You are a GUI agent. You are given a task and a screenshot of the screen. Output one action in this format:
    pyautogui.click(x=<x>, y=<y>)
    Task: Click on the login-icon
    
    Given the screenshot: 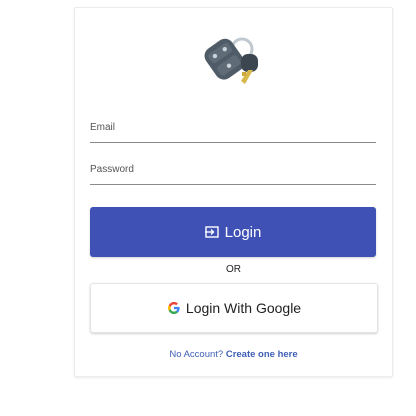 What is the action you would take?
    pyautogui.click(x=211, y=232)
    